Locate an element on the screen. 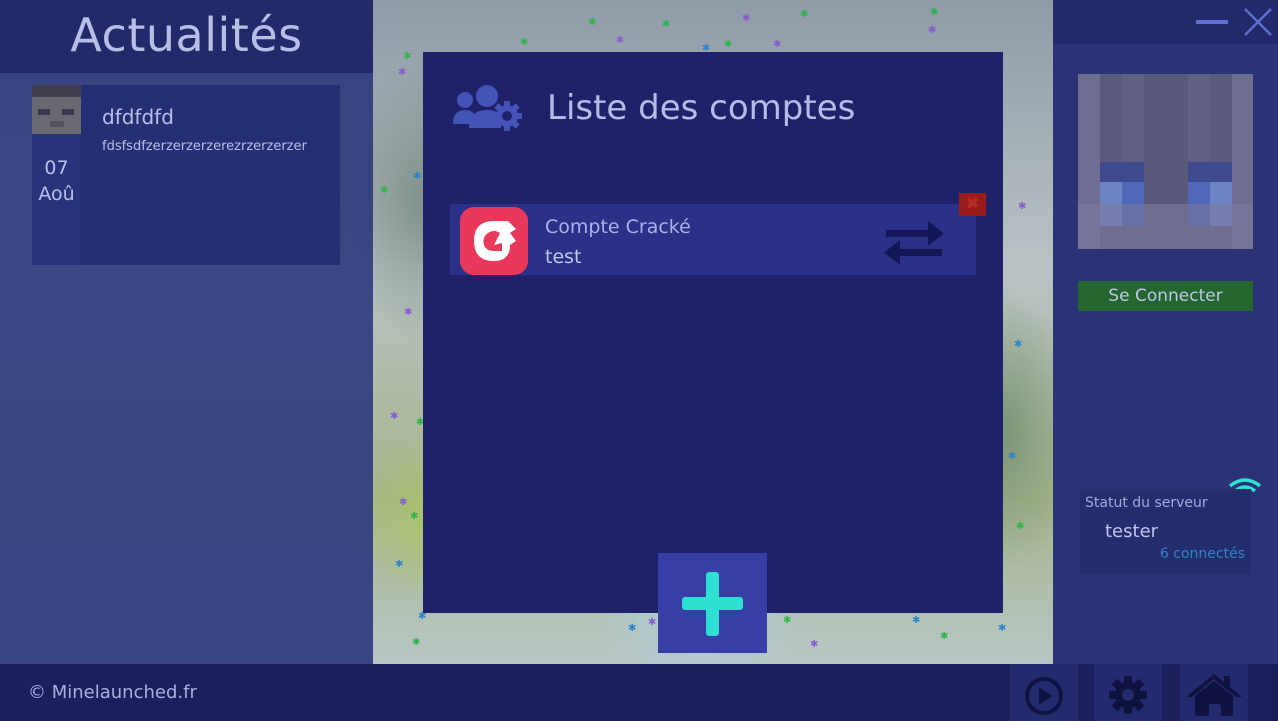 The height and width of the screenshot is (721, 1278). settings-button is located at coordinates (1128, 692).